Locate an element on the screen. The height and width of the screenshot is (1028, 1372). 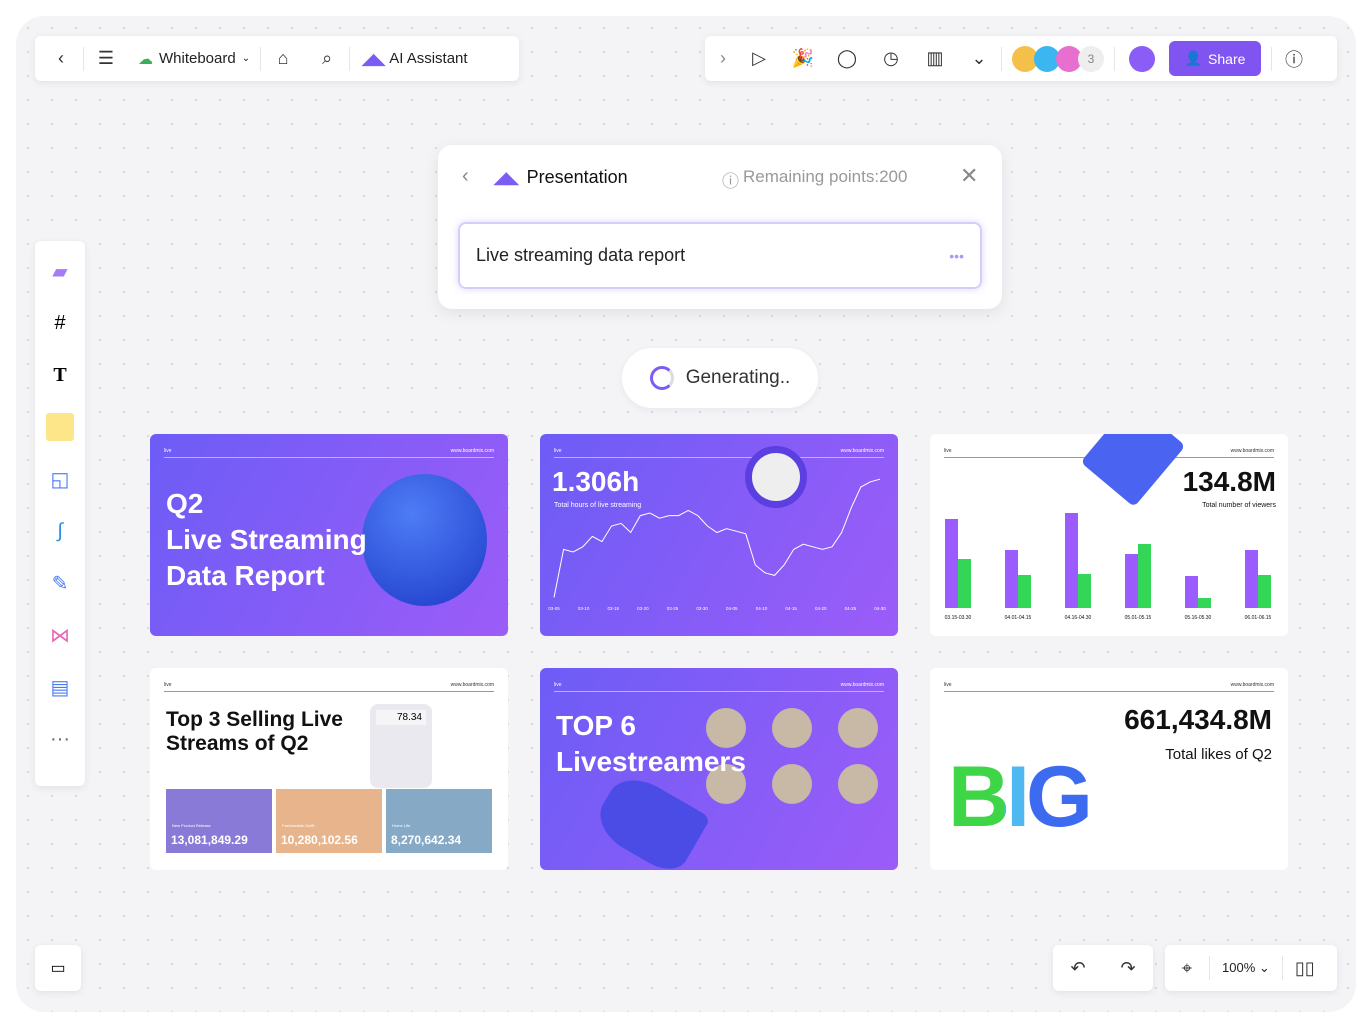
pointer-icon: ⌖ is located at coordinates (1187, 968).